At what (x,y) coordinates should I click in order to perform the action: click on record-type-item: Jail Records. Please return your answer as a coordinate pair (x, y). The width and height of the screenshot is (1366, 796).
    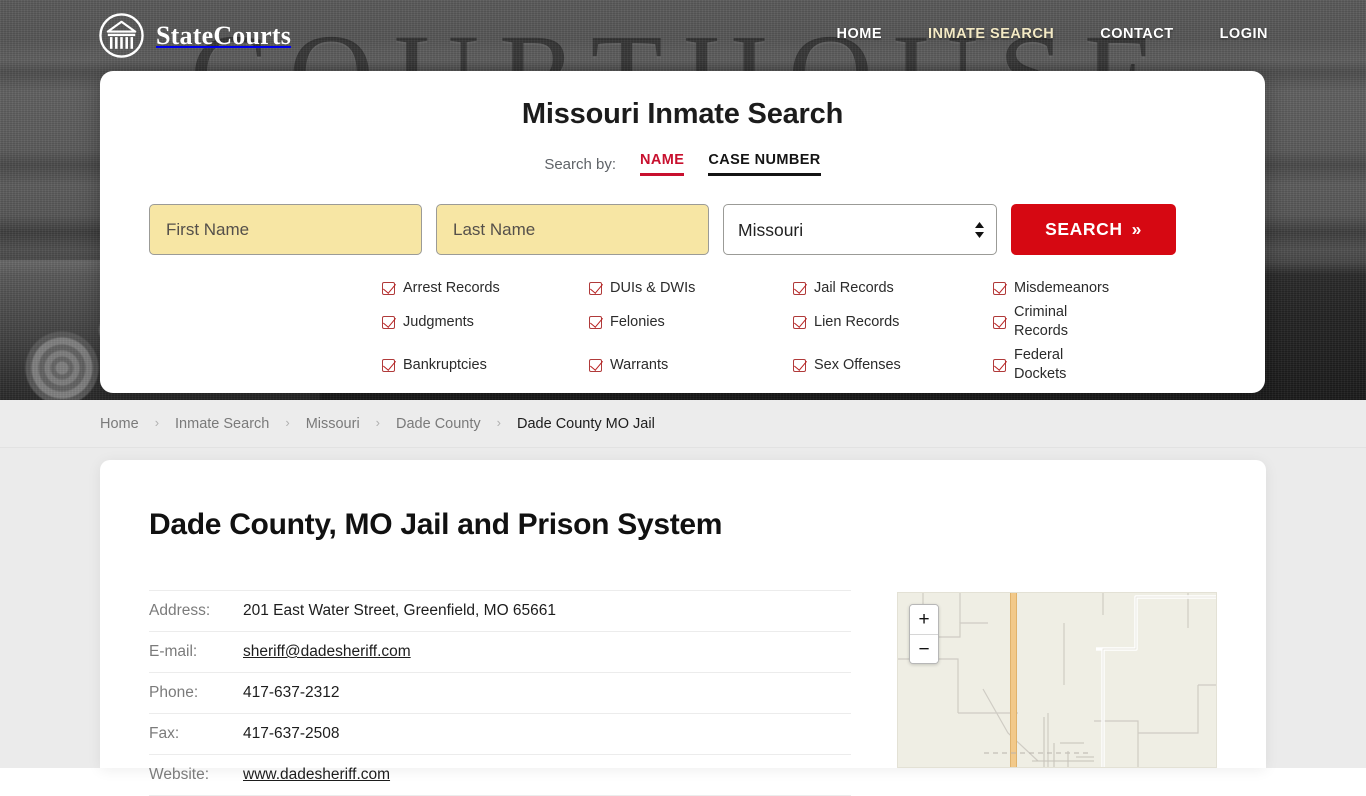
    Looking at the image, I should click on (893, 288).